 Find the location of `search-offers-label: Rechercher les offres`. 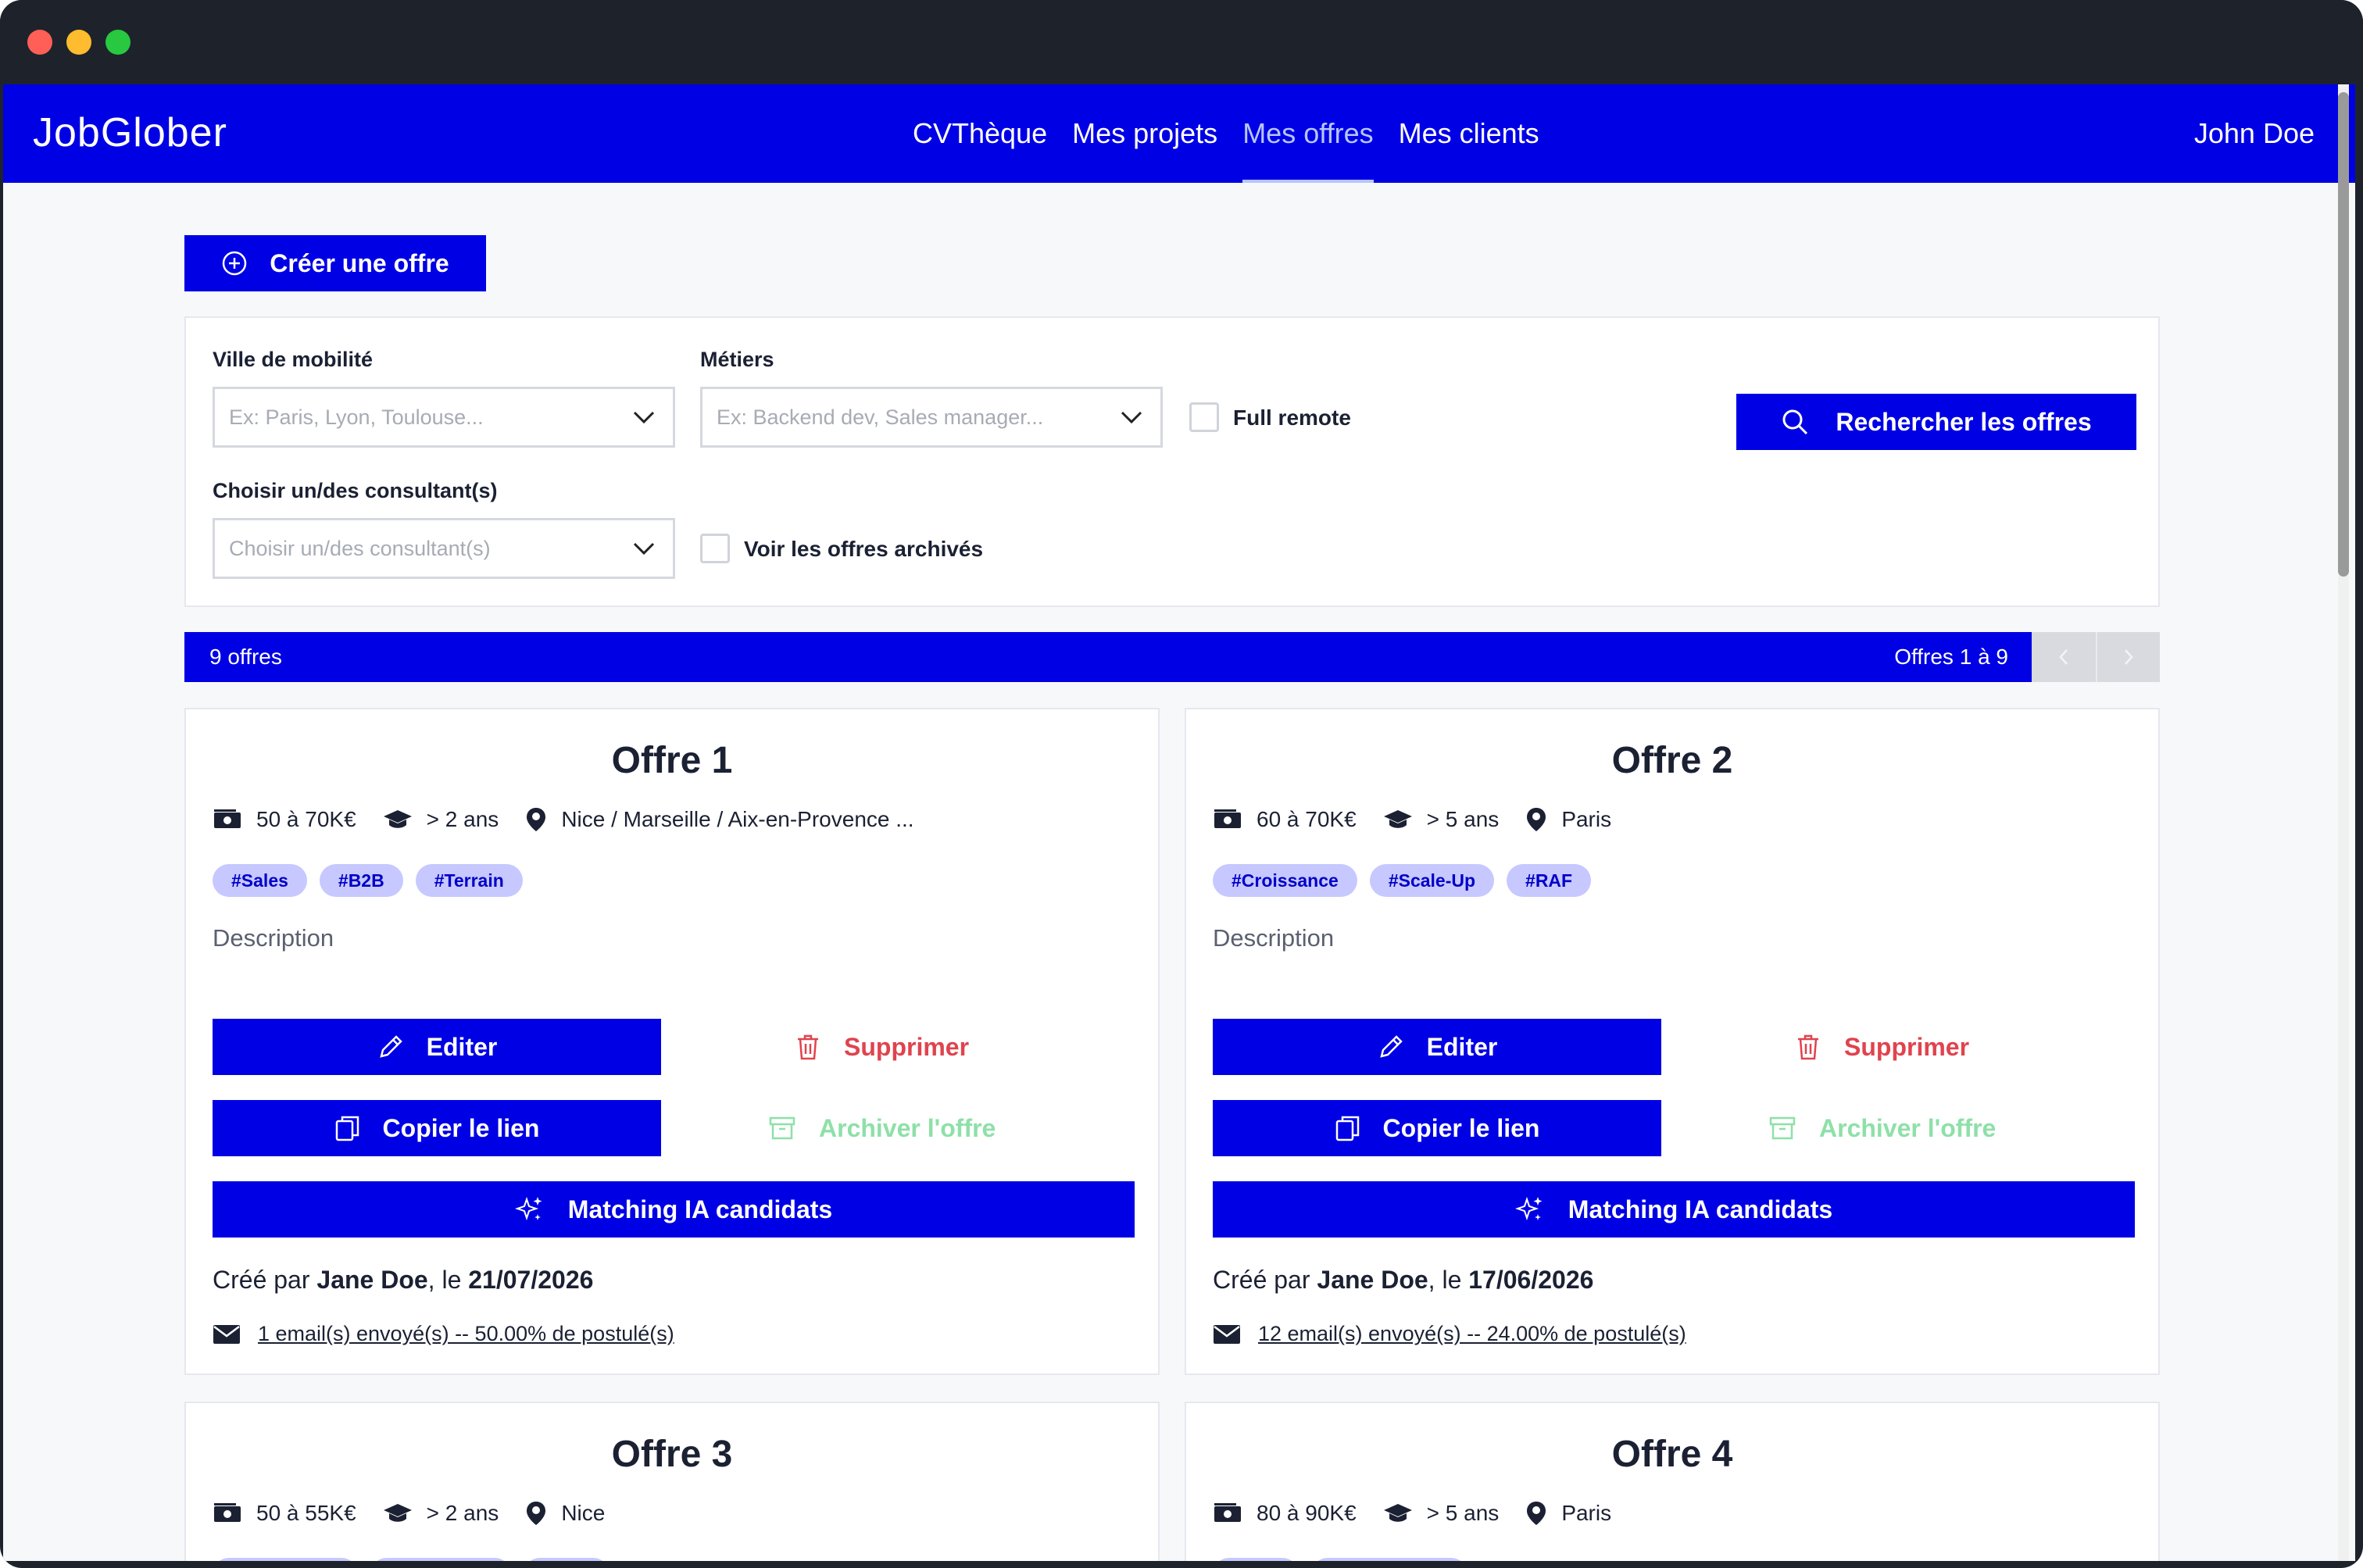

search-offers-label: Rechercher les offres is located at coordinates (1964, 421).